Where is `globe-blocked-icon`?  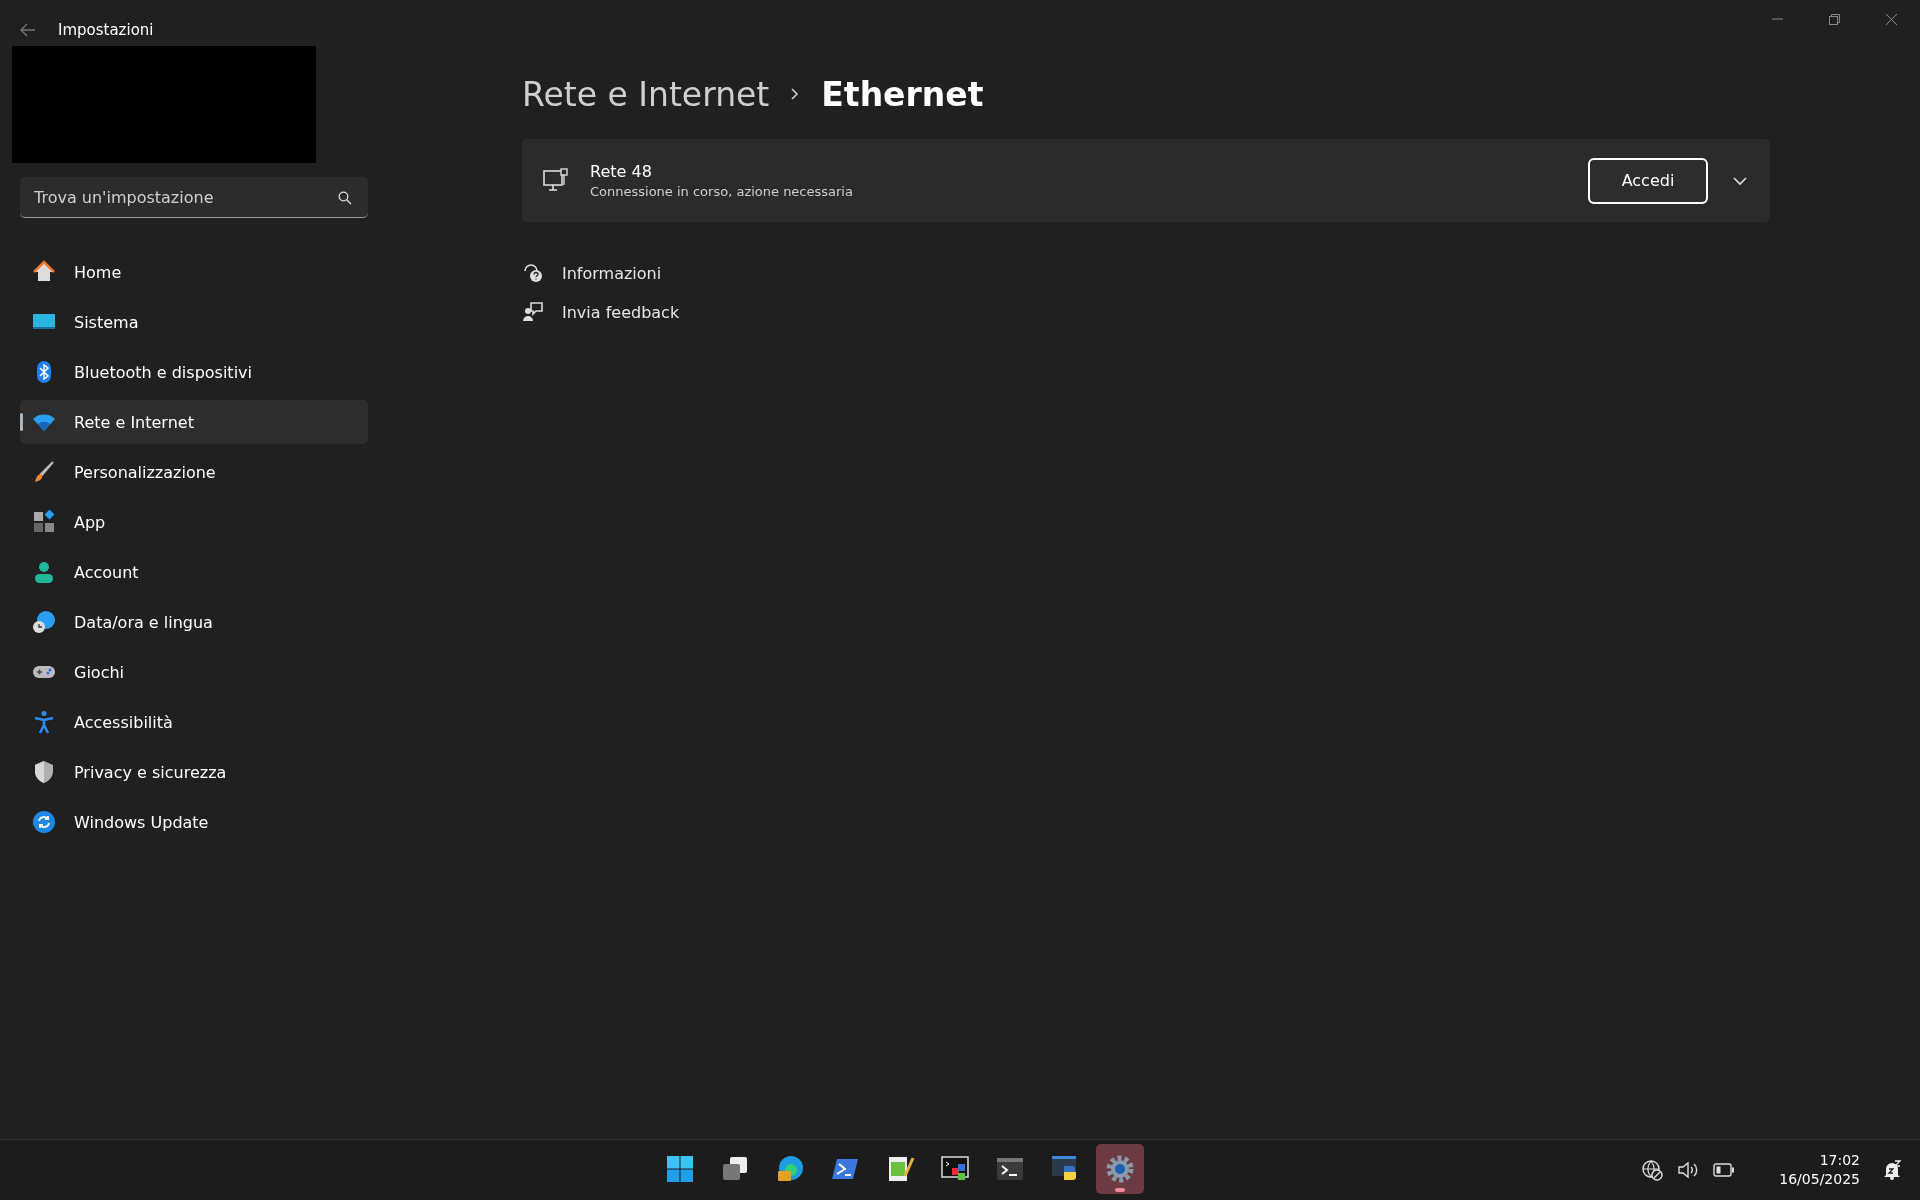
globe-blocked-icon is located at coordinates (1652, 1170).